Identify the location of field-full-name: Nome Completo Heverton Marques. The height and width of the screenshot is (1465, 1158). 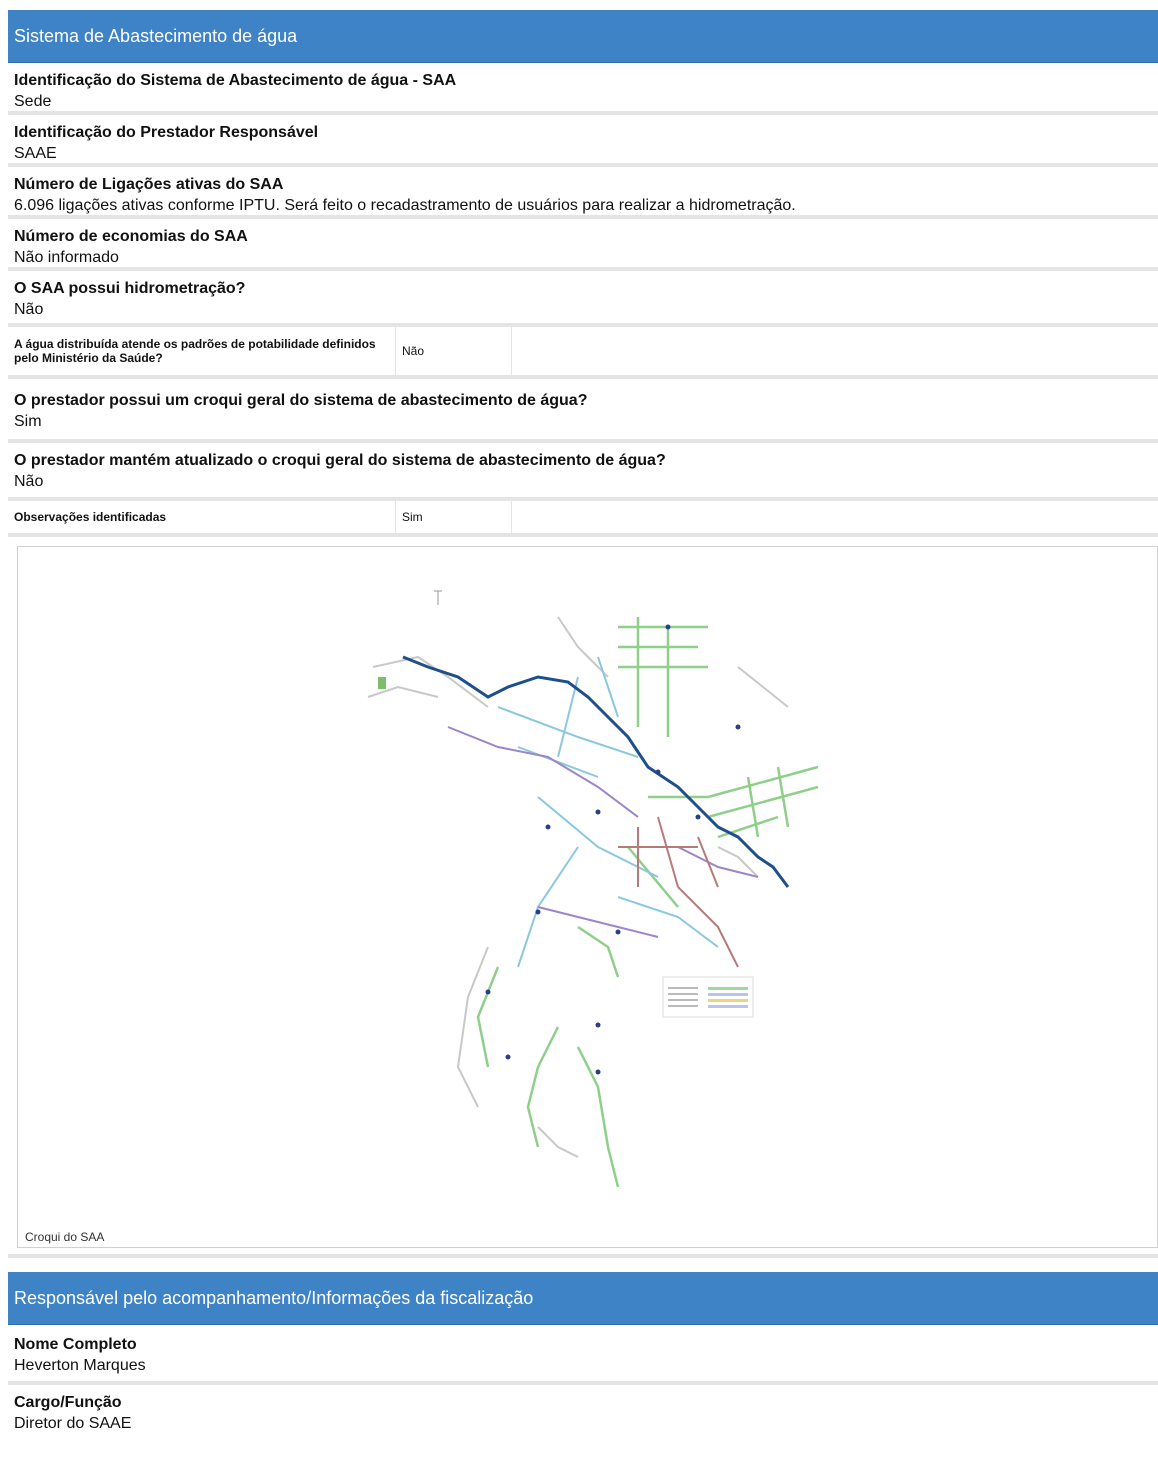
(583, 1355).